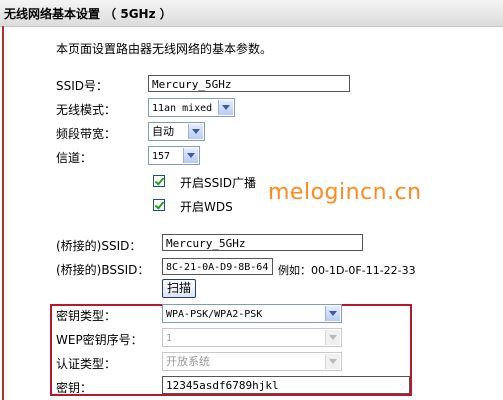 This screenshot has height=400, width=503. What do you see at coordinates (164, 49) in the screenshot?
I see `page-description: 本页面设置路由器无线网络的基本参数。` at bounding box center [164, 49].